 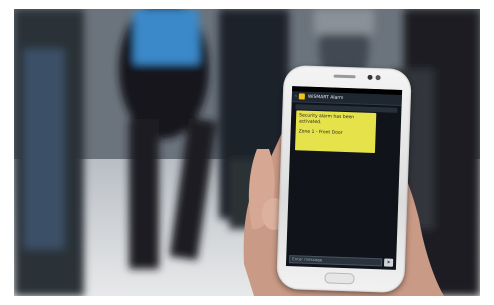 What do you see at coordinates (388, 262) in the screenshot?
I see `send-icon: ➤` at bounding box center [388, 262].